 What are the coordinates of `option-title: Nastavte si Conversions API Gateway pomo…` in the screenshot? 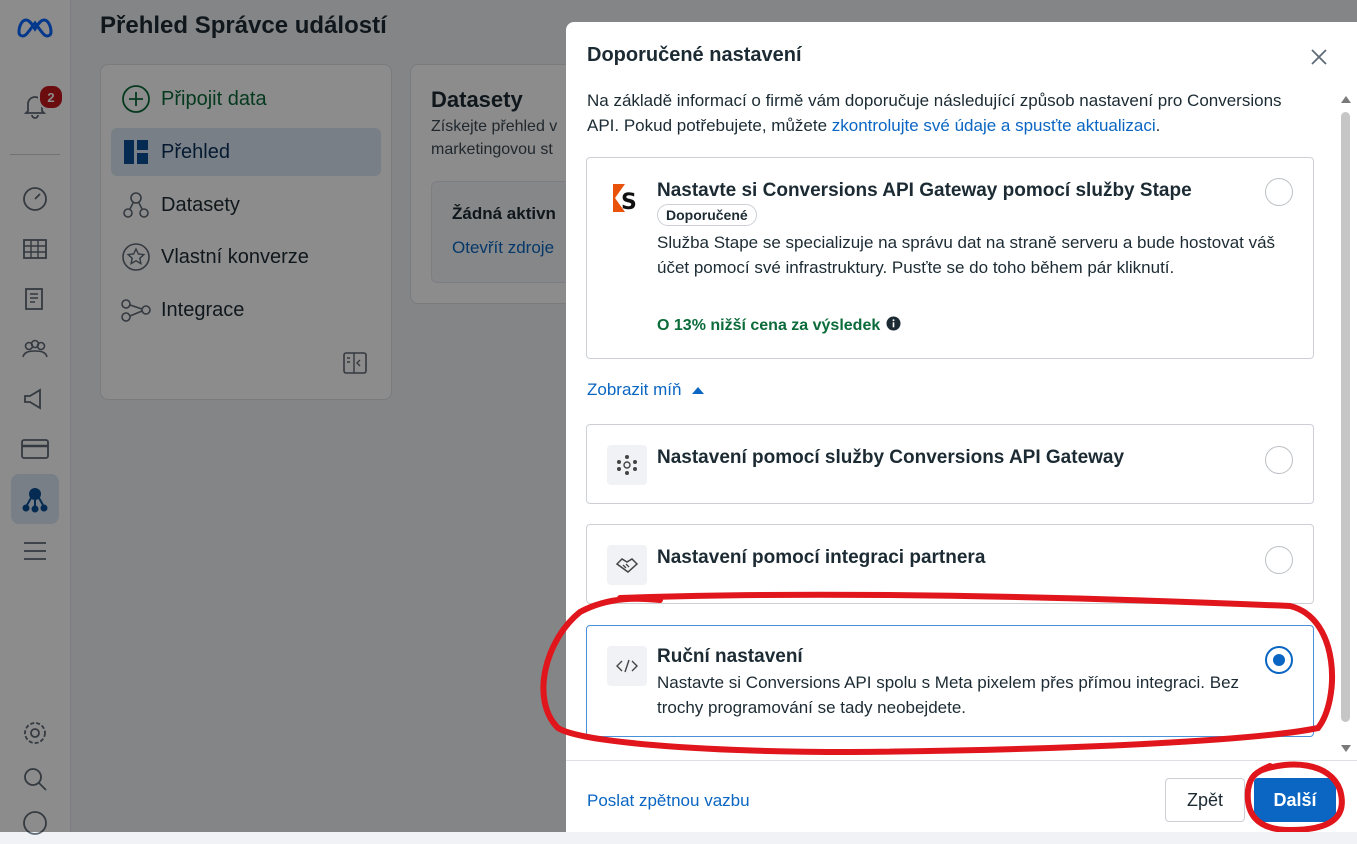 It's located at (924, 190).